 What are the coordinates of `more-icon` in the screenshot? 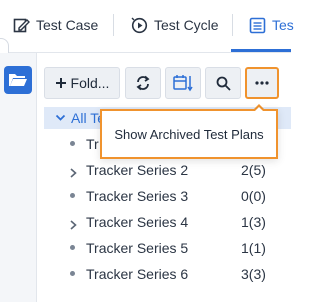 It's located at (262, 83).